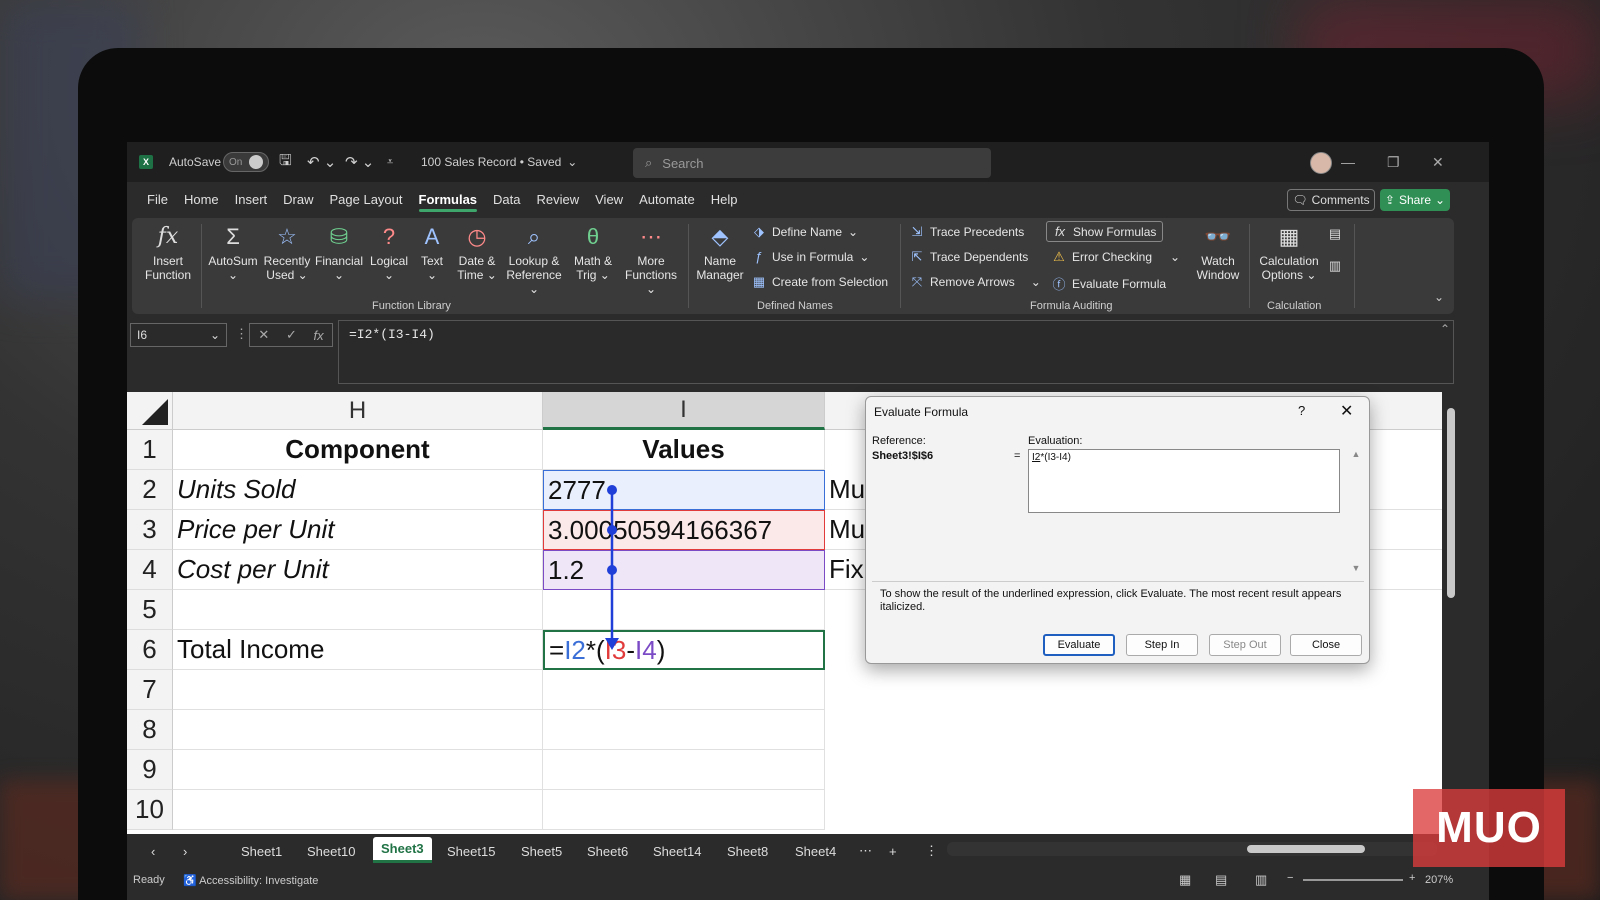  Describe the element at coordinates (1105, 231) in the screenshot. I see `show-formulas-button: fx Show Formulas` at that location.